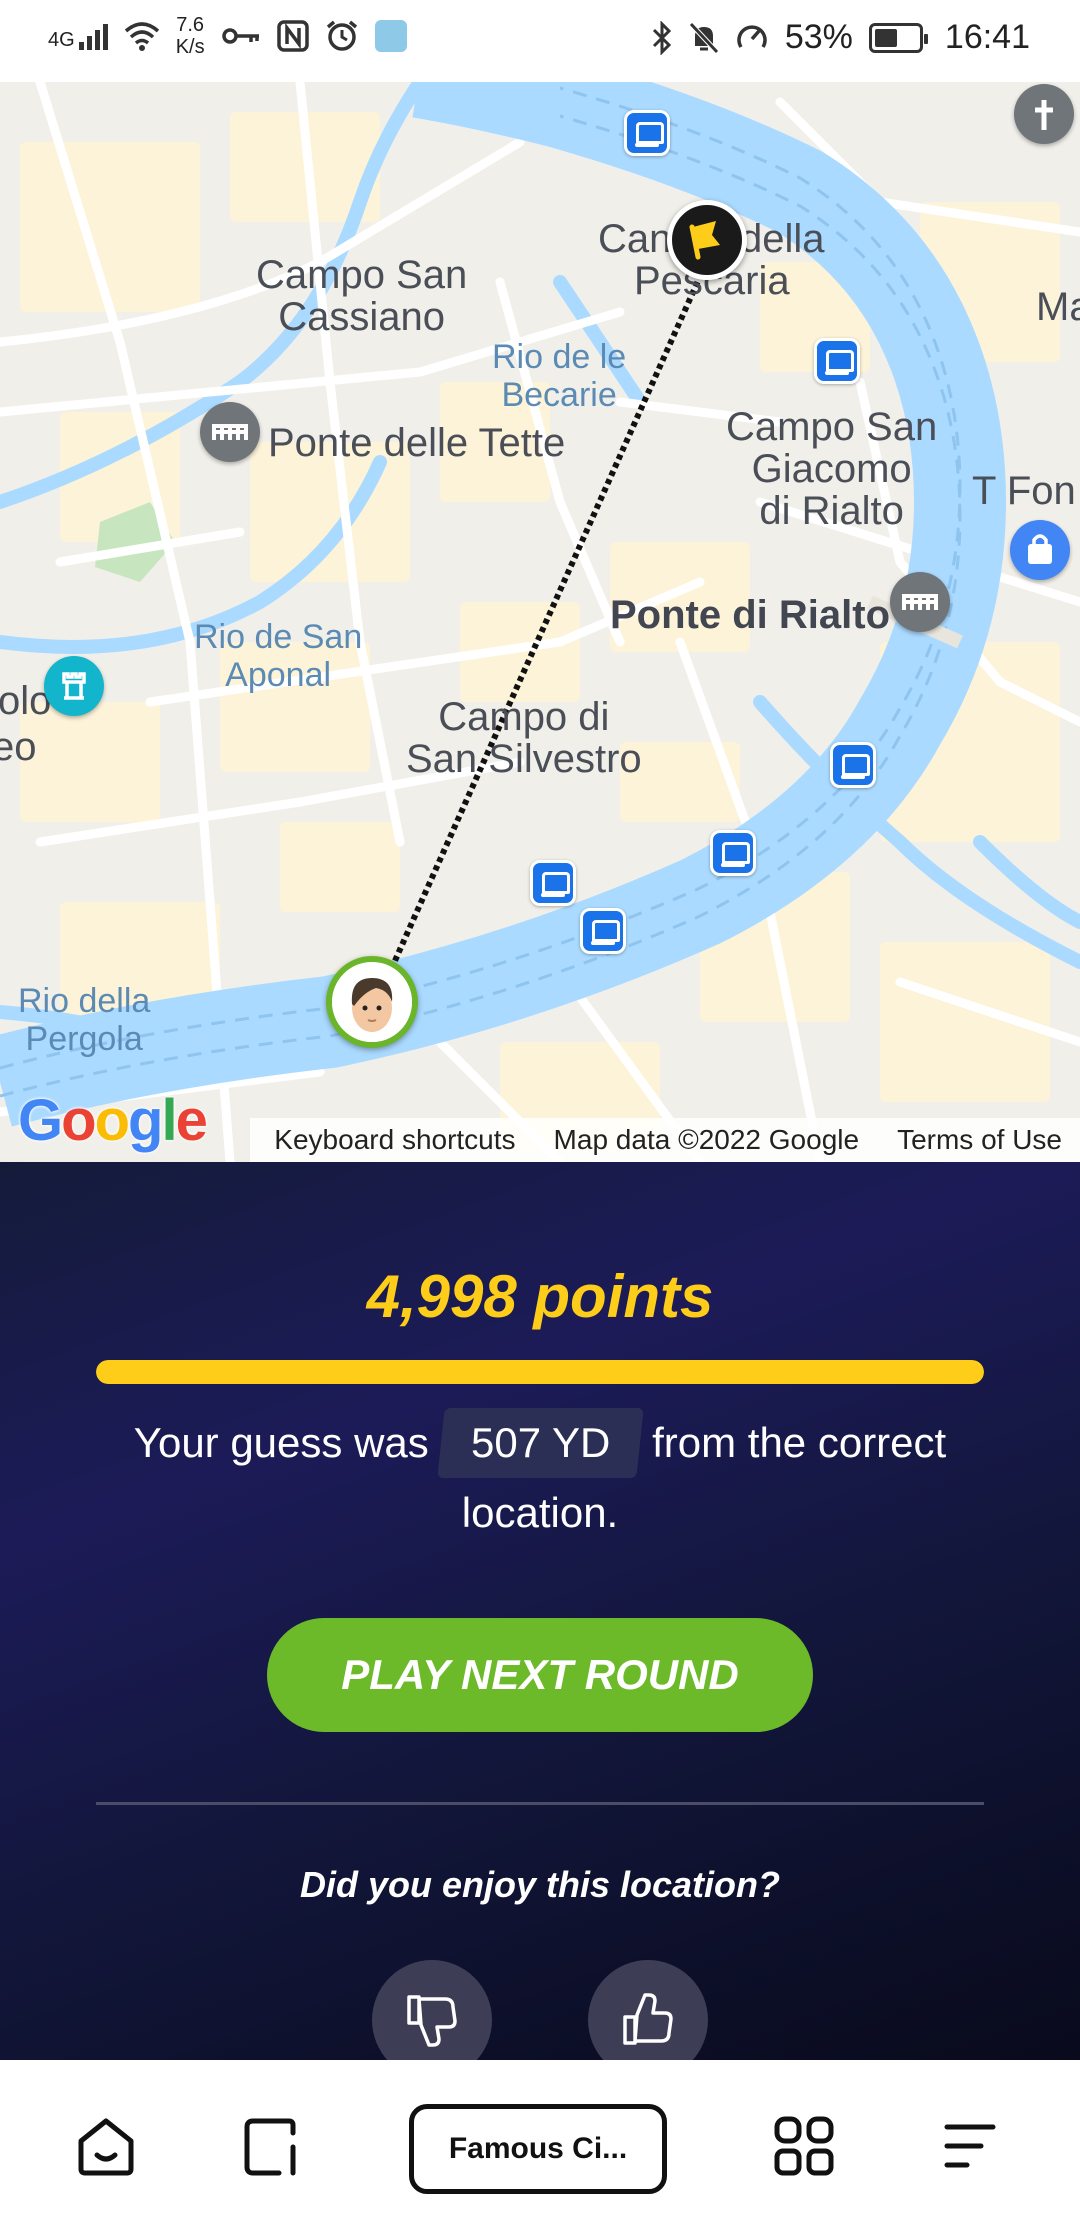  I want to click on distance-badge: 507 YD, so click(540, 1443).